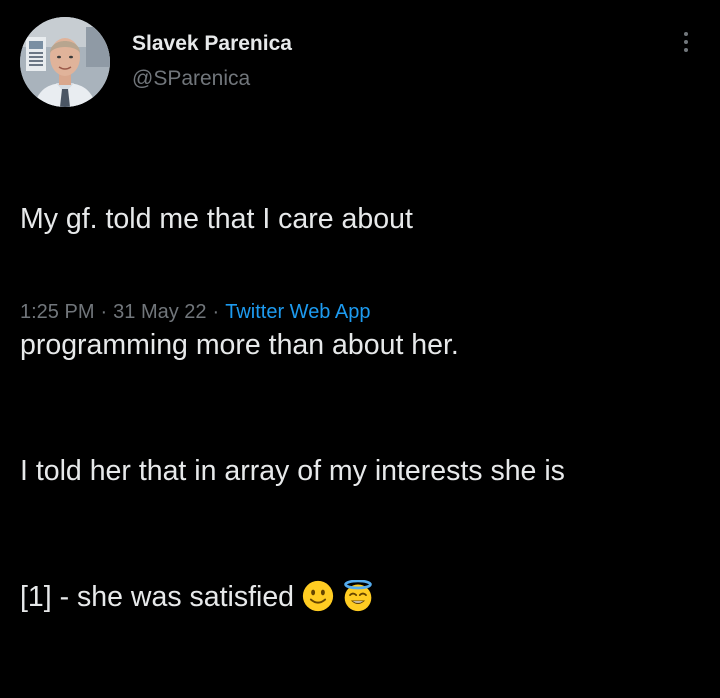 This screenshot has height=698, width=720. What do you see at coordinates (161, 597) in the screenshot?
I see `tweet-line-text: [1] - she was satisfied` at bounding box center [161, 597].